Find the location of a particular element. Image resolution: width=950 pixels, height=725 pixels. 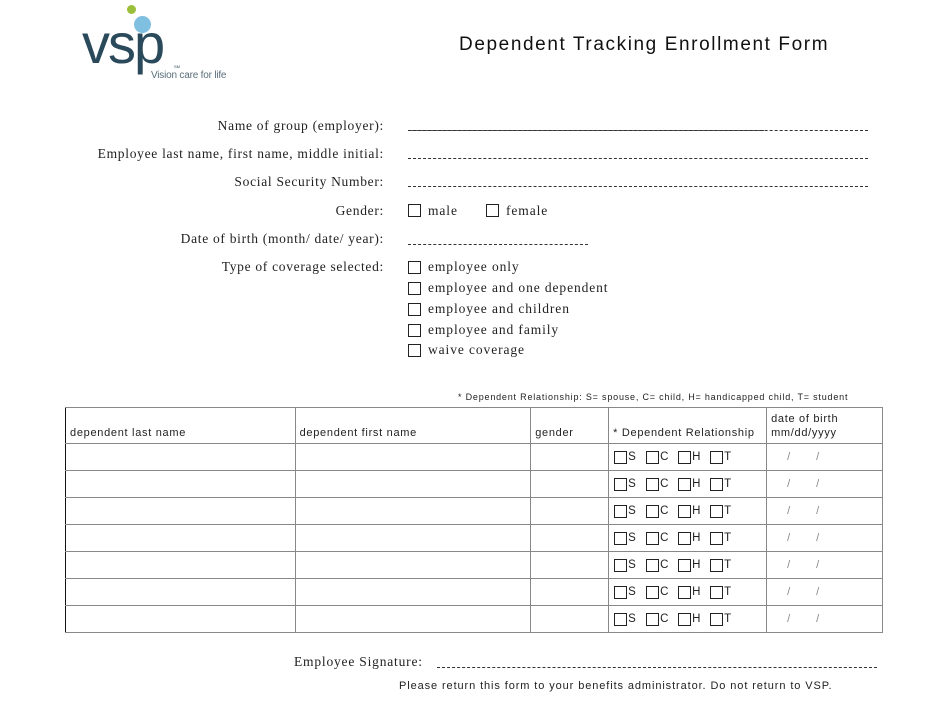

relationship-c-label: C is located at coordinates (664, 538).